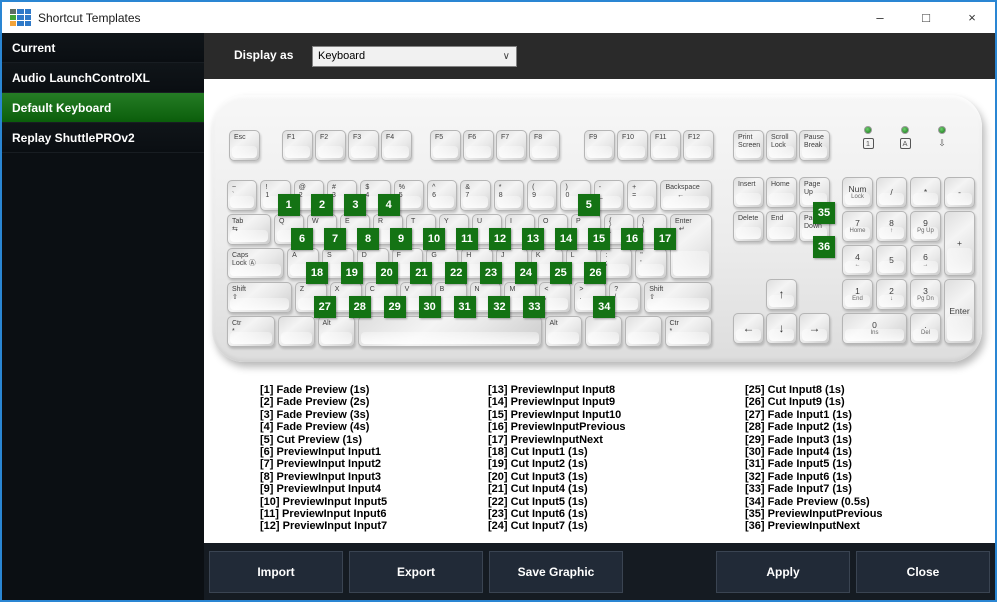 The width and height of the screenshot is (997, 602). What do you see at coordinates (244, 145) in the screenshot?
I see `key-esc: Esc` at bounding box center [244, 145].